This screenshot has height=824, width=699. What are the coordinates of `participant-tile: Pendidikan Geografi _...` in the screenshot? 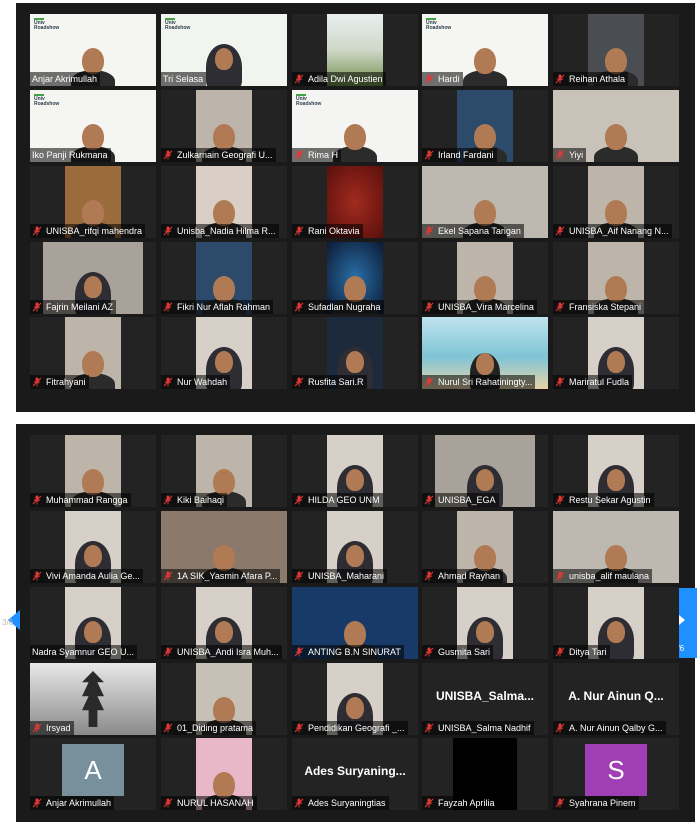 It's located at (355, 699).